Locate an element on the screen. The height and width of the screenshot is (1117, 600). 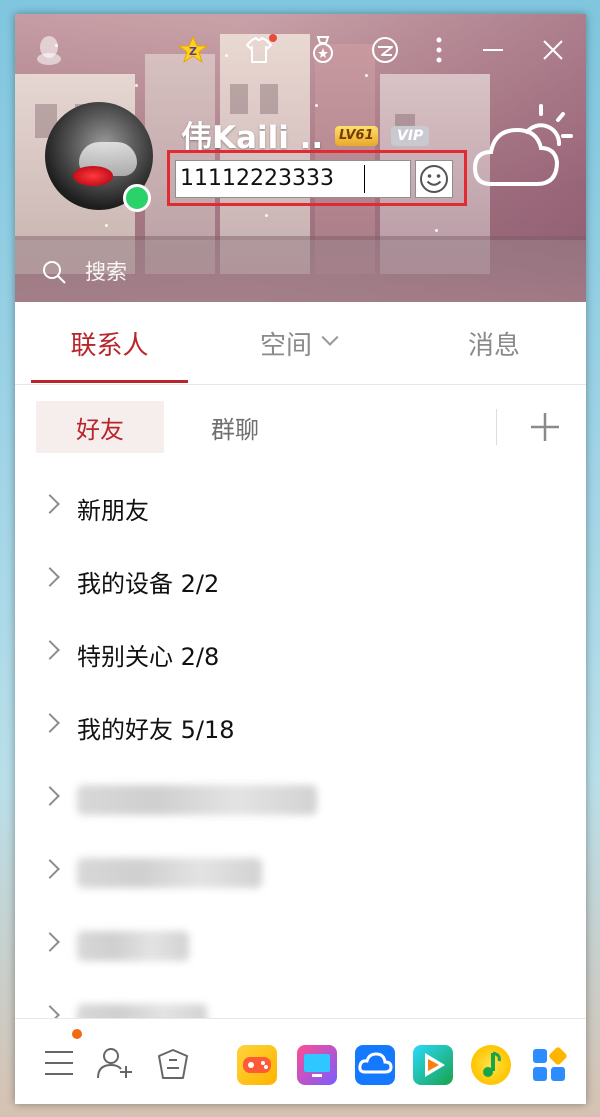
weiyun-icon is located at coordinates (375, 1065).